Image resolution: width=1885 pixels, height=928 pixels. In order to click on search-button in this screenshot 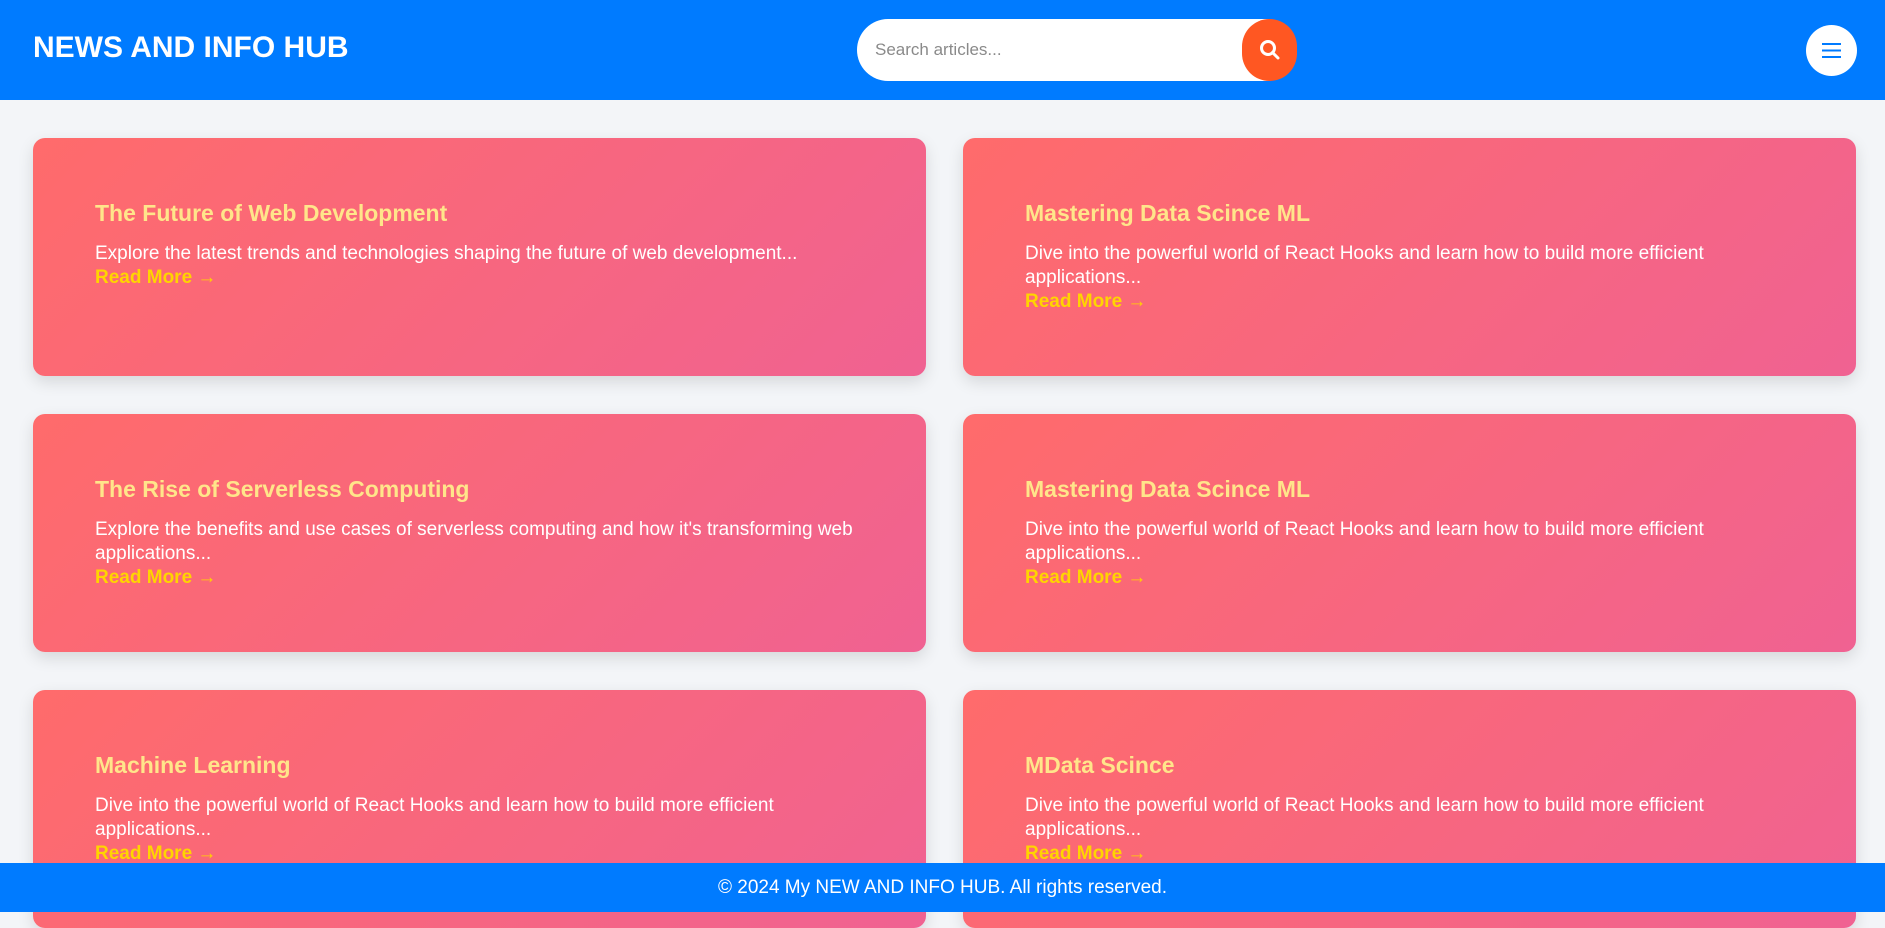, I will do `click(1269, 50)`.